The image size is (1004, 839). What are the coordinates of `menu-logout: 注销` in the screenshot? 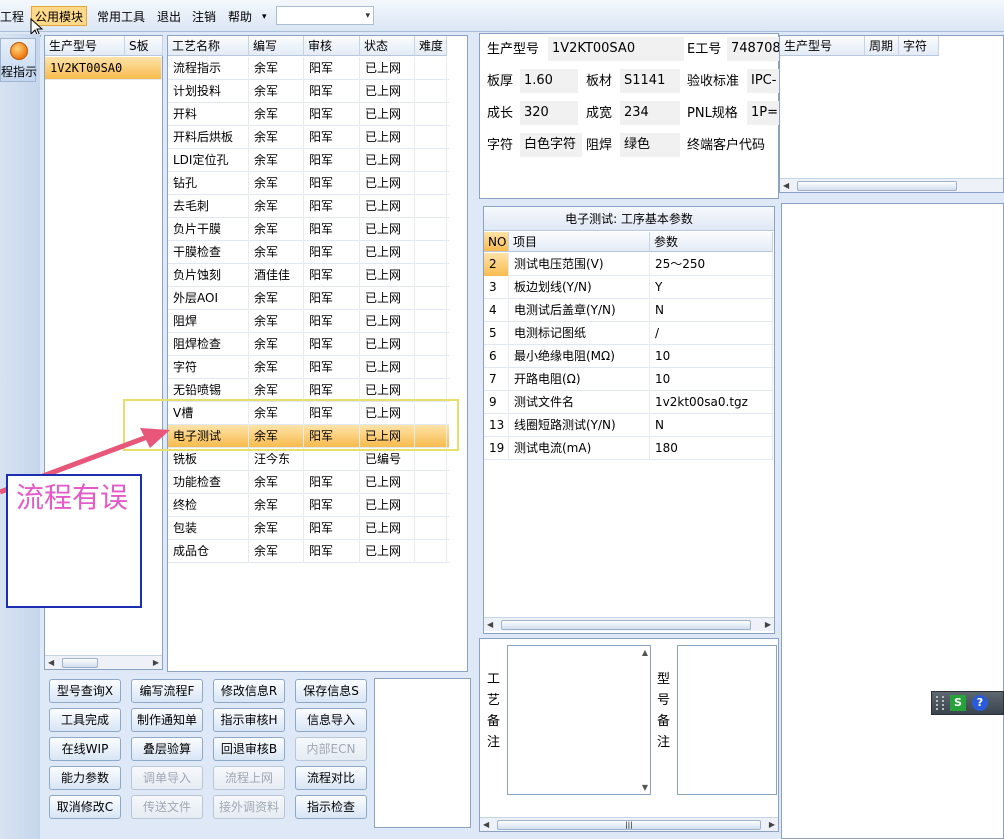 It's located at (204, 17).